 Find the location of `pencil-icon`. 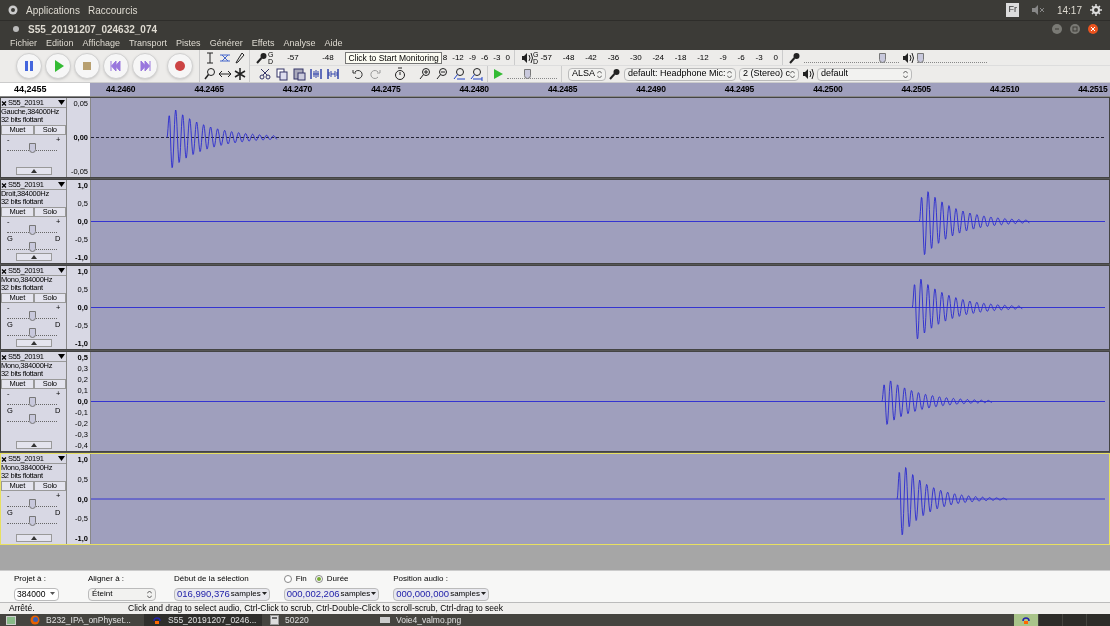

pencil-icon is located at coordinates (239, 58).